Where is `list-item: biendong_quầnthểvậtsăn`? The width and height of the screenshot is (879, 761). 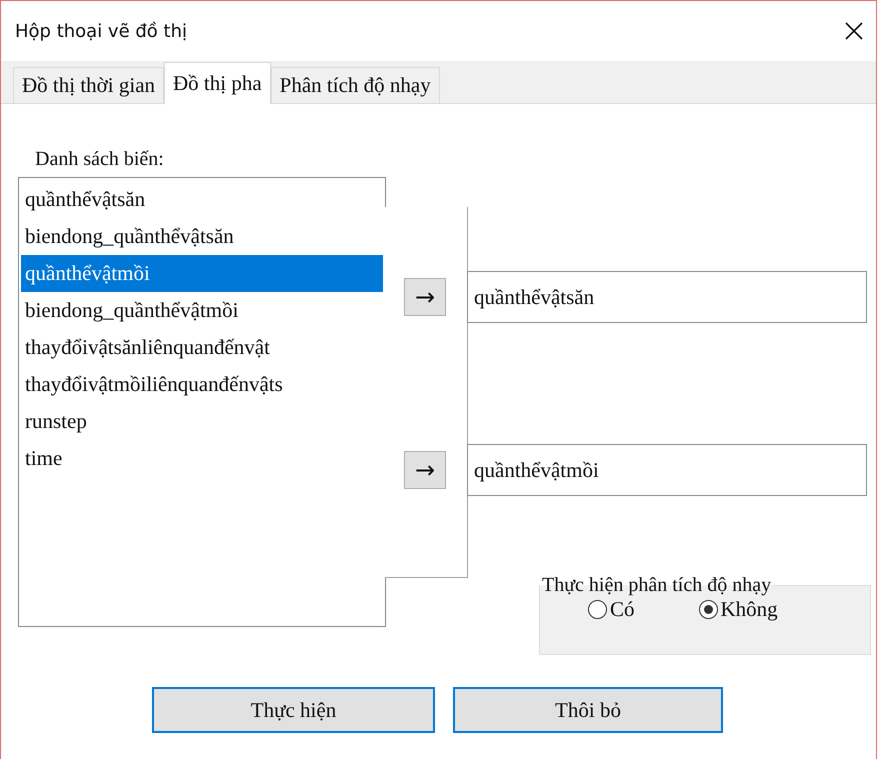 list-item: biendong_quầnthểvậtsăn is located at coordinates (202, 236).